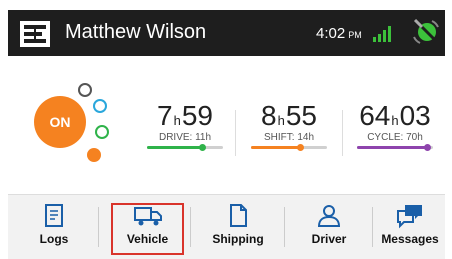 The image size is (452, 259). Describe the element at coordinates (289, 147) in the screenshot. I see `shift-progress-bar` at that location.